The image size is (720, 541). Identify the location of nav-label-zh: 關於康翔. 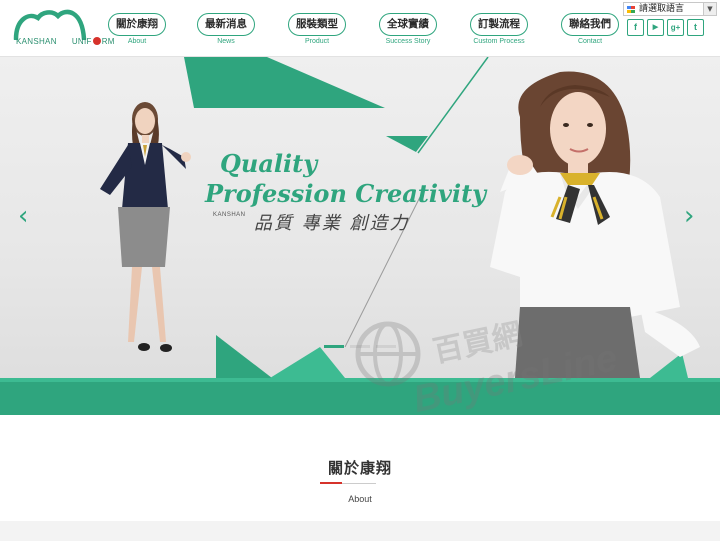
(137, 24).